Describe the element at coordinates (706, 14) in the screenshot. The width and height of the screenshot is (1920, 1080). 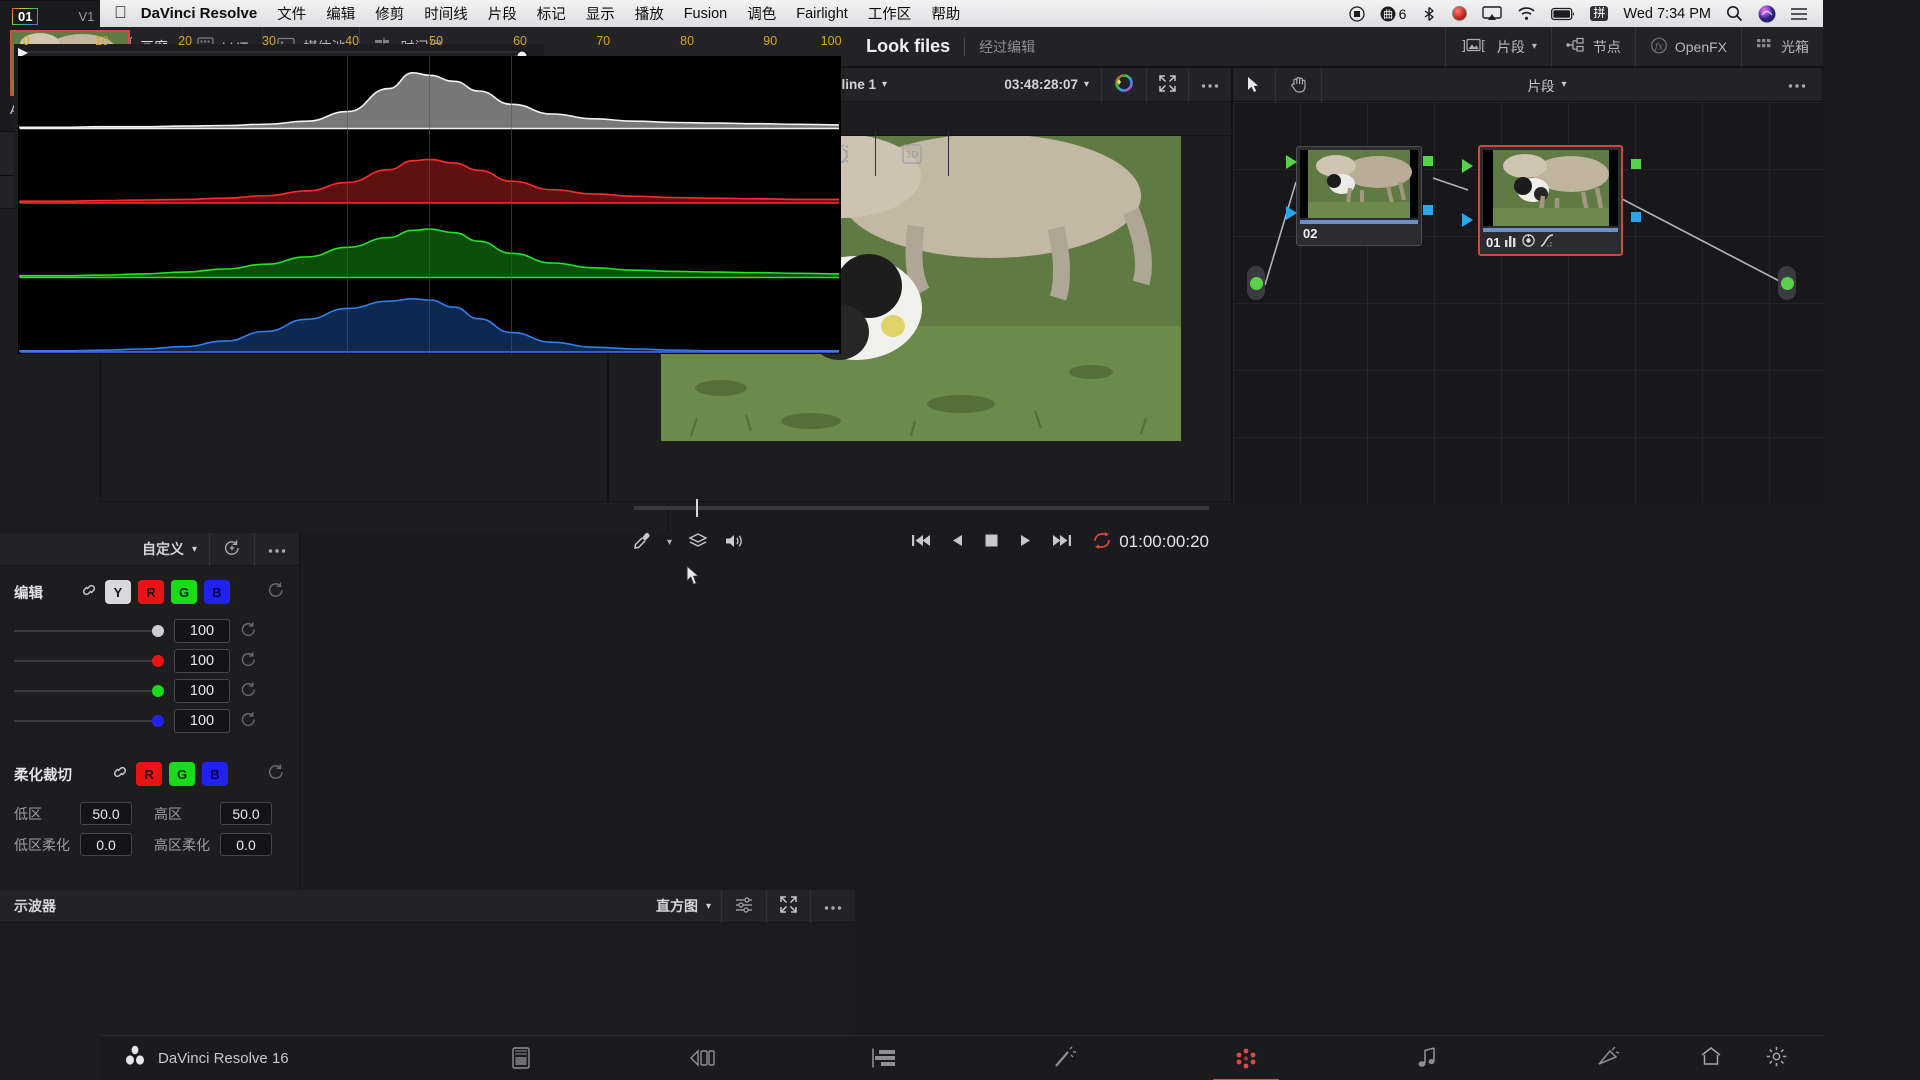
I see `menu-fusion: Fusion` at that location.